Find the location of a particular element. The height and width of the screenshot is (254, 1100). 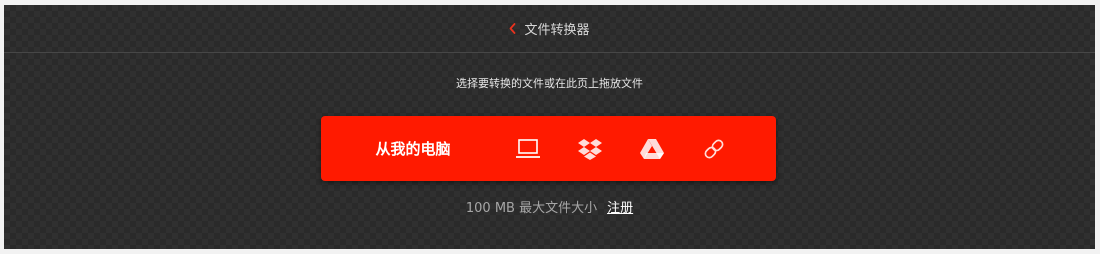

chevron-left-icon is located at coordinates (512, 28).